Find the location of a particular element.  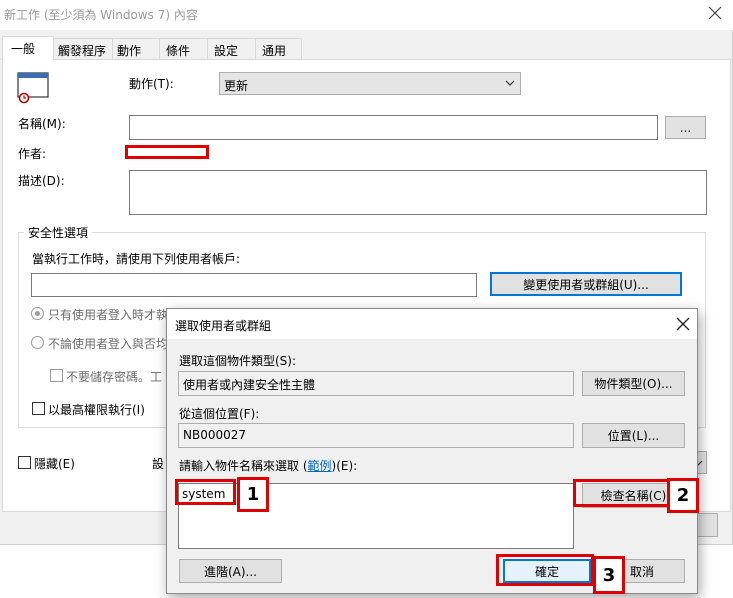

name-label: 名稱(M): is located at coordinates (42, 124).